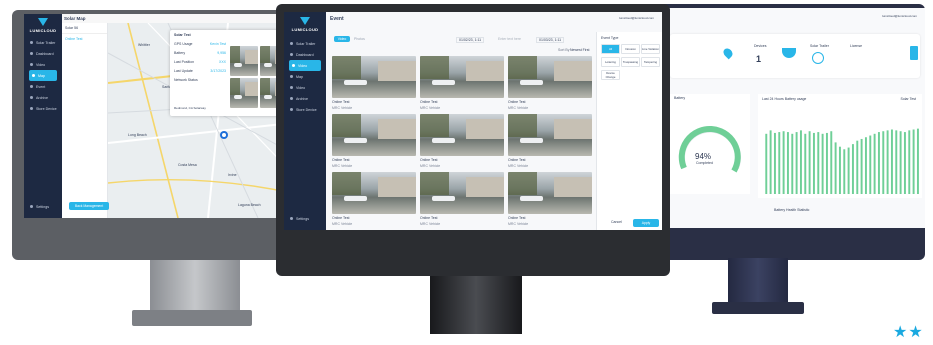 The image size is (933, 345). Describe the element at coordinates (43, 86) in the screenshot. I see `sidebar-item: Event` at that location.